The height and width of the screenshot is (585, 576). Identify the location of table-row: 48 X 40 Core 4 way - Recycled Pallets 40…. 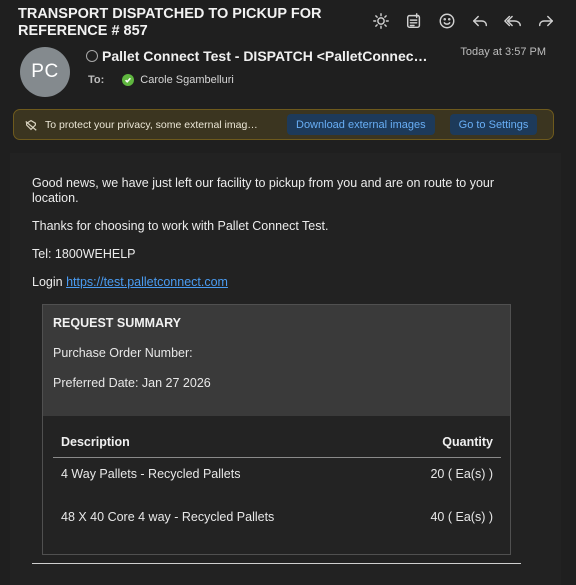
(277, 520).